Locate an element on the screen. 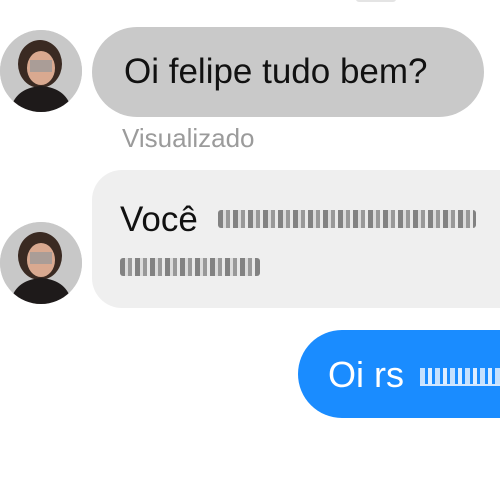  message-bubble-incoming: Oi felipe tudo bem? is located at coordinates (288, 72).